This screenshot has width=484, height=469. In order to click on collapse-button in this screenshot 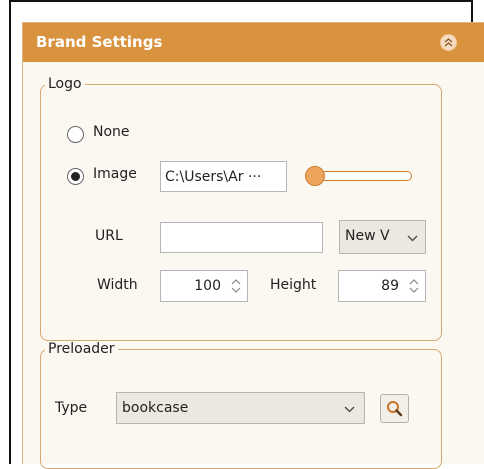, I will do `click(448, 42)`.